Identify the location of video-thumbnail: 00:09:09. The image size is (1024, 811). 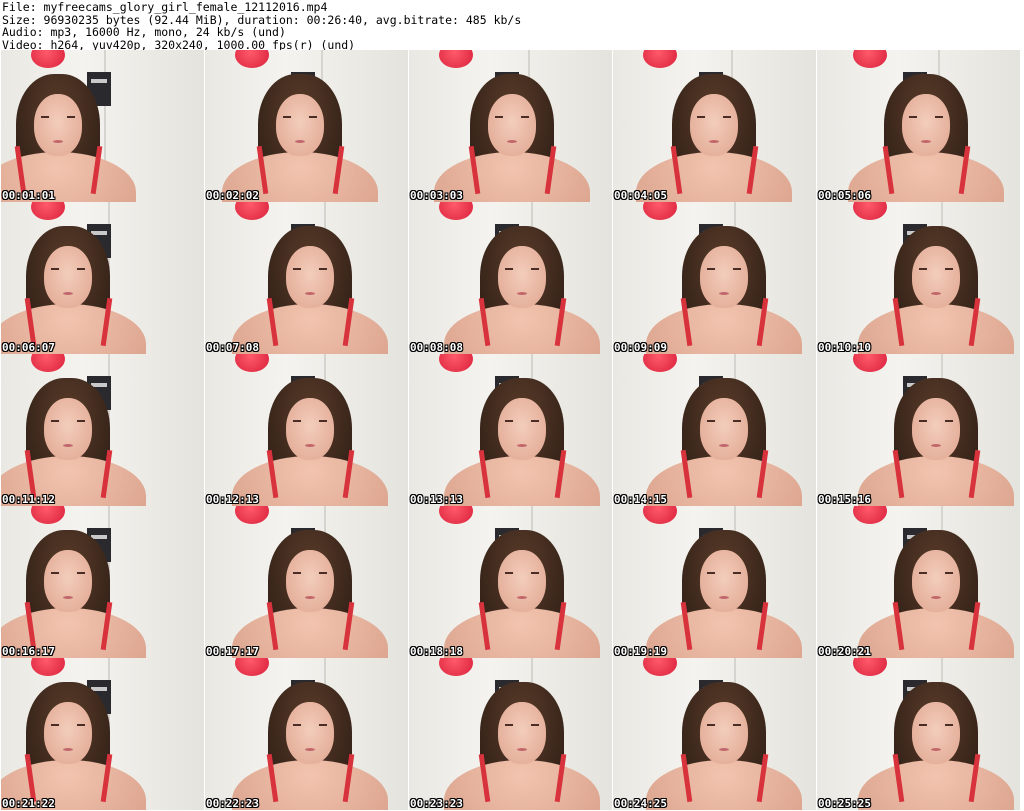
(714, 278).